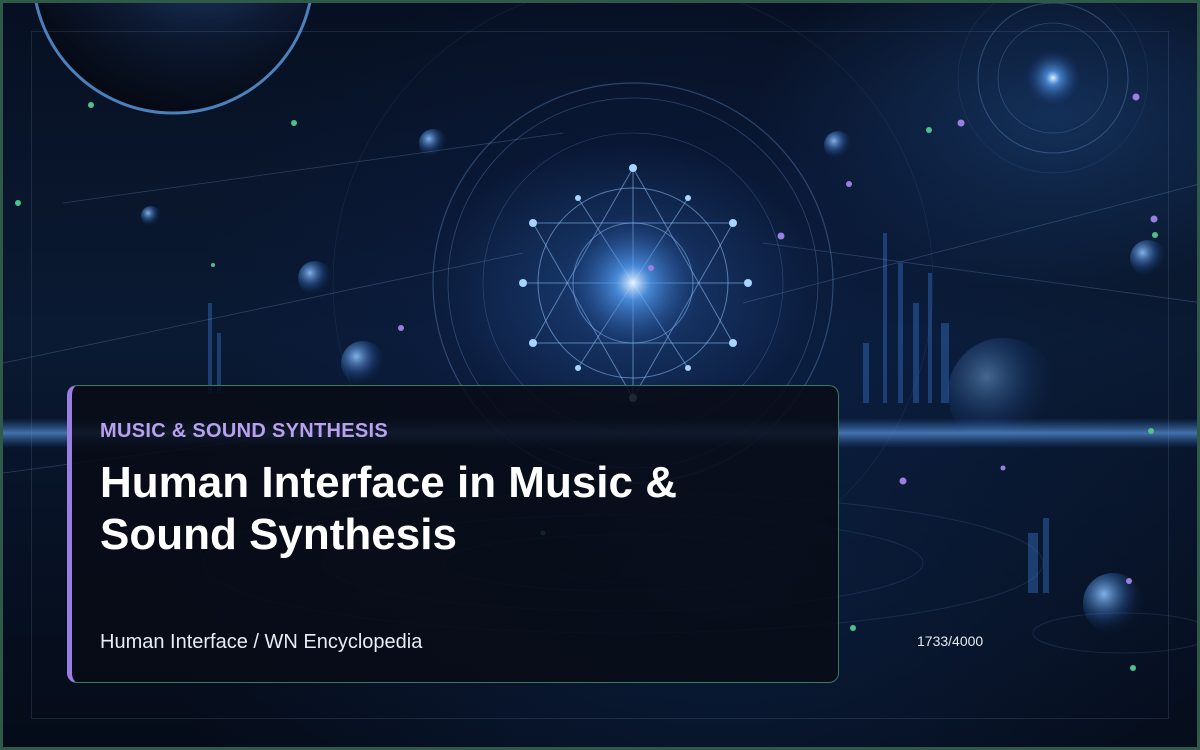 This screenshot has width=1200, height=750. I want to click on planet-icon, so click(173, 59).